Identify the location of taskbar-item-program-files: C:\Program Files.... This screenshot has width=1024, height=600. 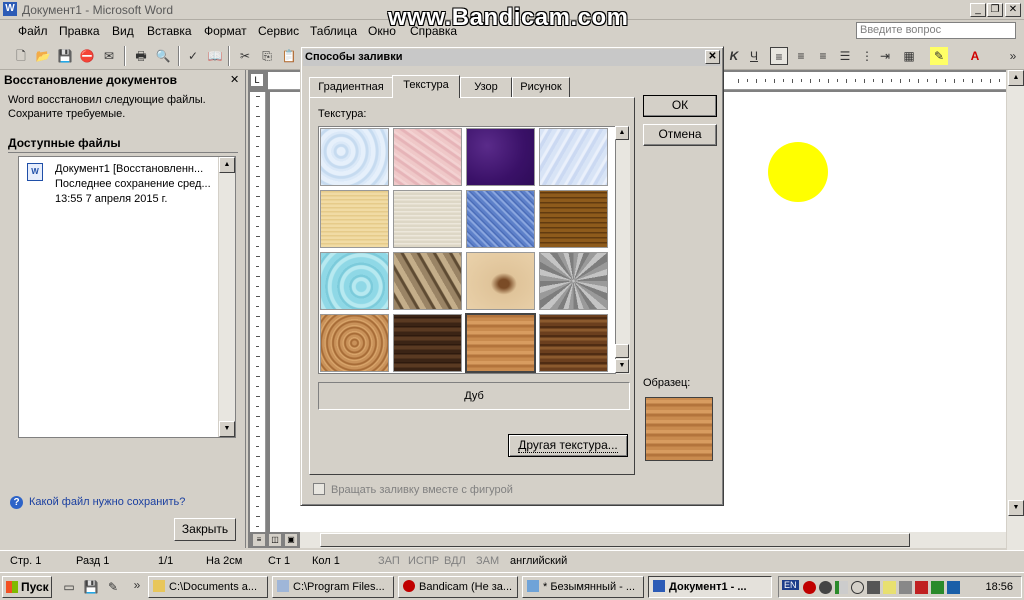
(333, 587).